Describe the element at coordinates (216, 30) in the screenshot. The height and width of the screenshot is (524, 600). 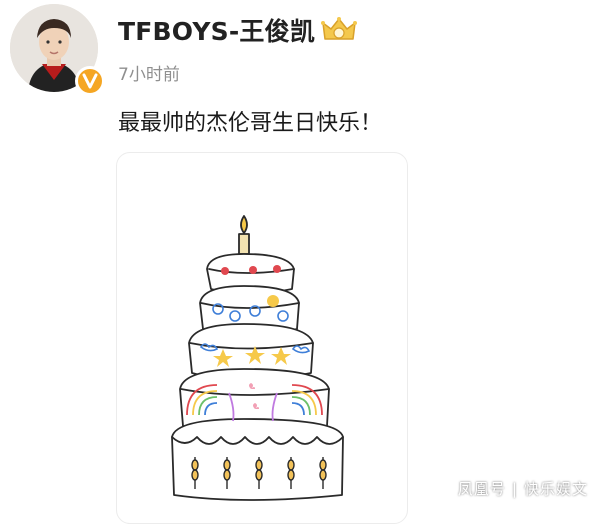
I see `username: TFBOYS-王俊凯` at that location.